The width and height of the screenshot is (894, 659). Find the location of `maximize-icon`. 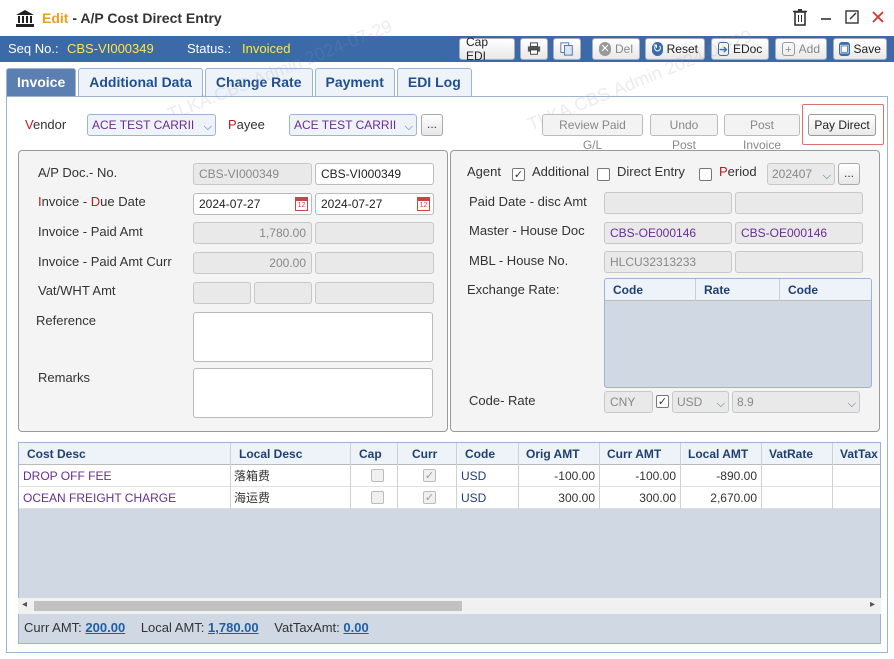

maximize-icon is located at coordinates (852, 17).